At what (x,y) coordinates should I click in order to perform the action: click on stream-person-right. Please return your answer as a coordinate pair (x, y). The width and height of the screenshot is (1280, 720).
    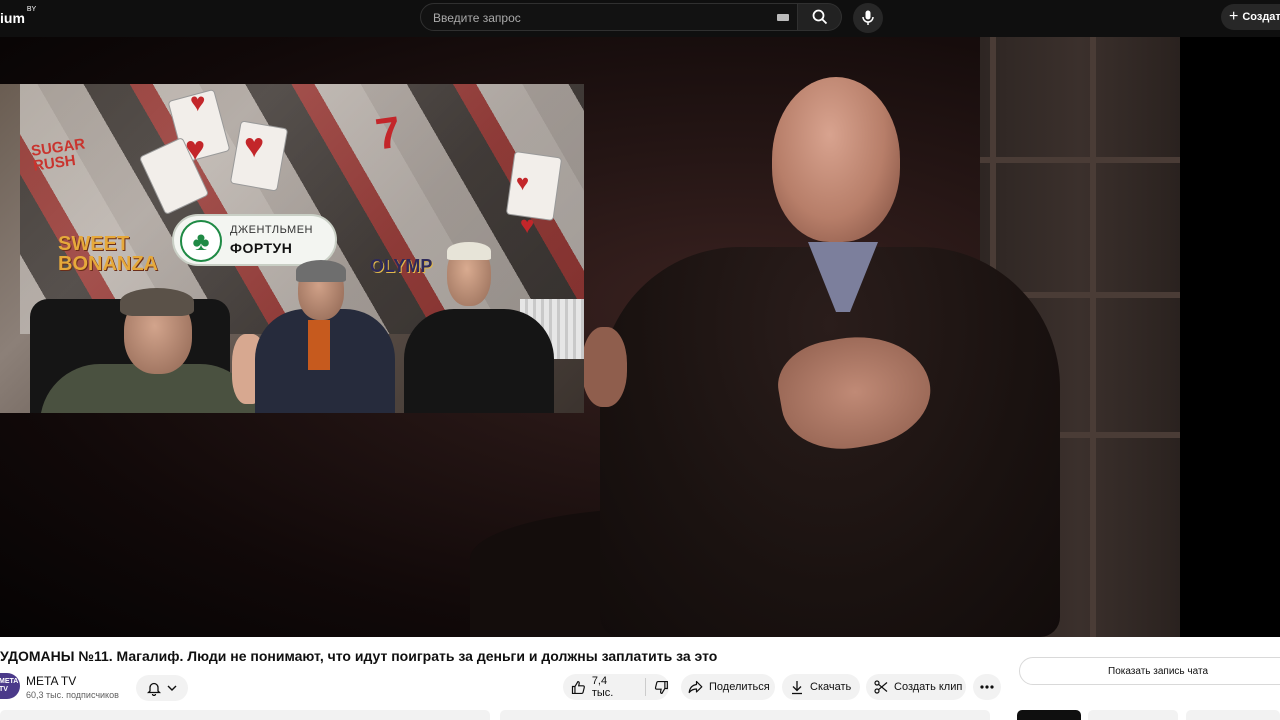
    Looking at the image, I should click on (479, 361).